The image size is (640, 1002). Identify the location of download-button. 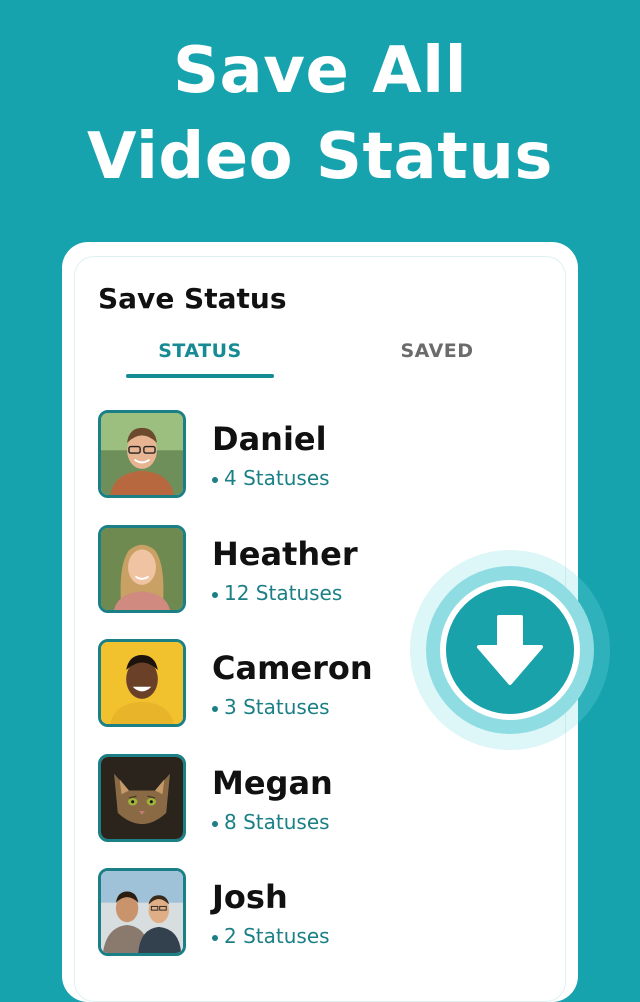
(510, 650).